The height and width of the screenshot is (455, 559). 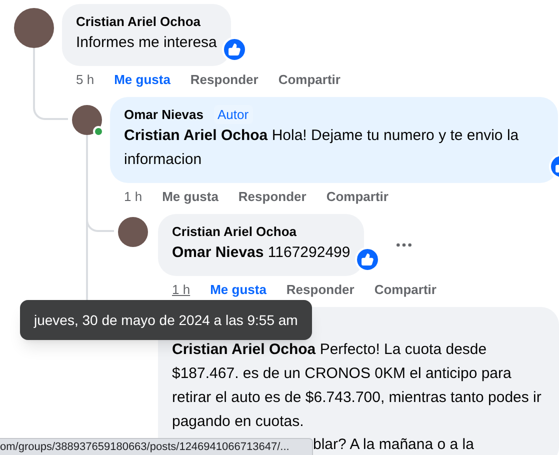 What do you see at coordinates (322, 148) in the screenshot?
I see `comment-text: Cristian Ariel Ochoa Hola! Dejame tu numero y te envio la informacion` at bounding box center [322, 148].